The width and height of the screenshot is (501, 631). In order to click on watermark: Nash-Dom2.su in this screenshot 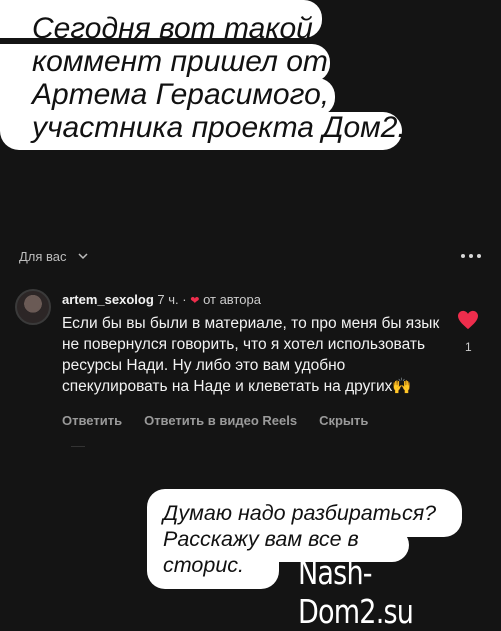, I will do `click(356, 592)`.